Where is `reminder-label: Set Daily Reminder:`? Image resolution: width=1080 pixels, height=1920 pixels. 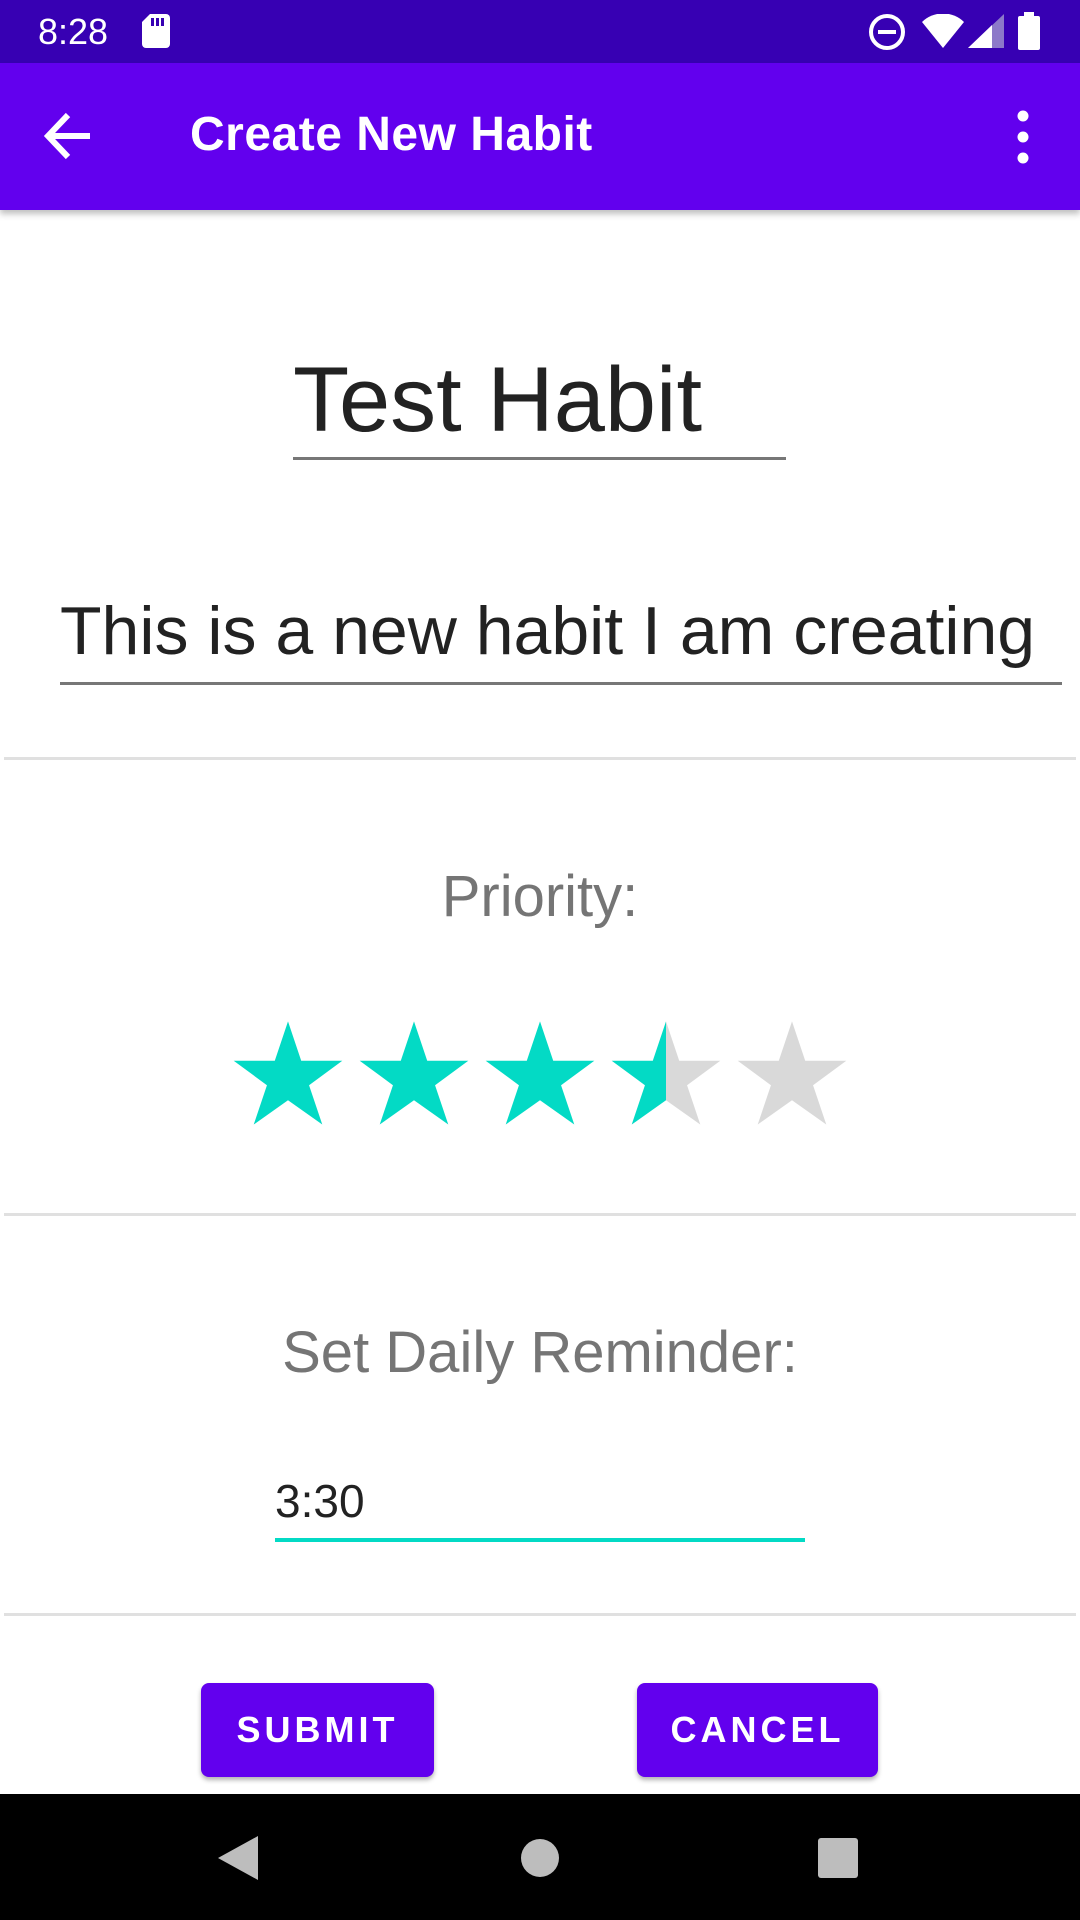 reminder-label: Set Daily Reminder: is located at coordinates (540, 1352).